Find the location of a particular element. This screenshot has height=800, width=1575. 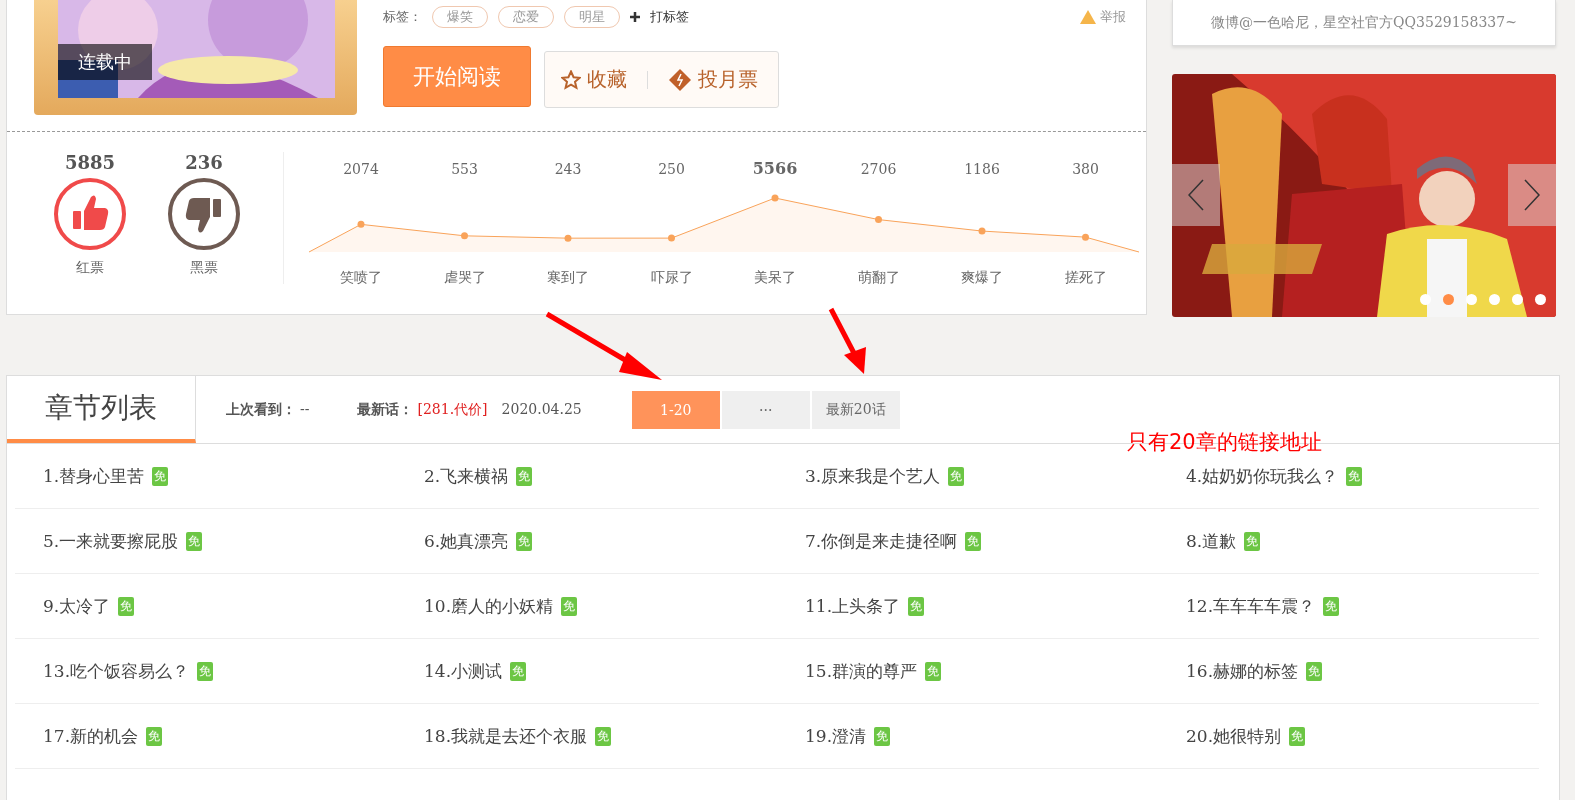

chapter-link: 7.你倒是来走捷径啊 免 is located at coordinates (967, 541).